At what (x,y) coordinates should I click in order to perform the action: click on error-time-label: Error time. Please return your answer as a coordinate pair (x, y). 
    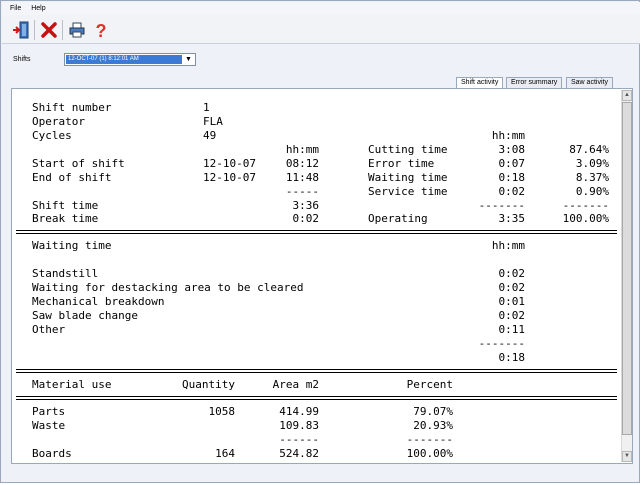
    Looking at the image, I should click on (401, 163).